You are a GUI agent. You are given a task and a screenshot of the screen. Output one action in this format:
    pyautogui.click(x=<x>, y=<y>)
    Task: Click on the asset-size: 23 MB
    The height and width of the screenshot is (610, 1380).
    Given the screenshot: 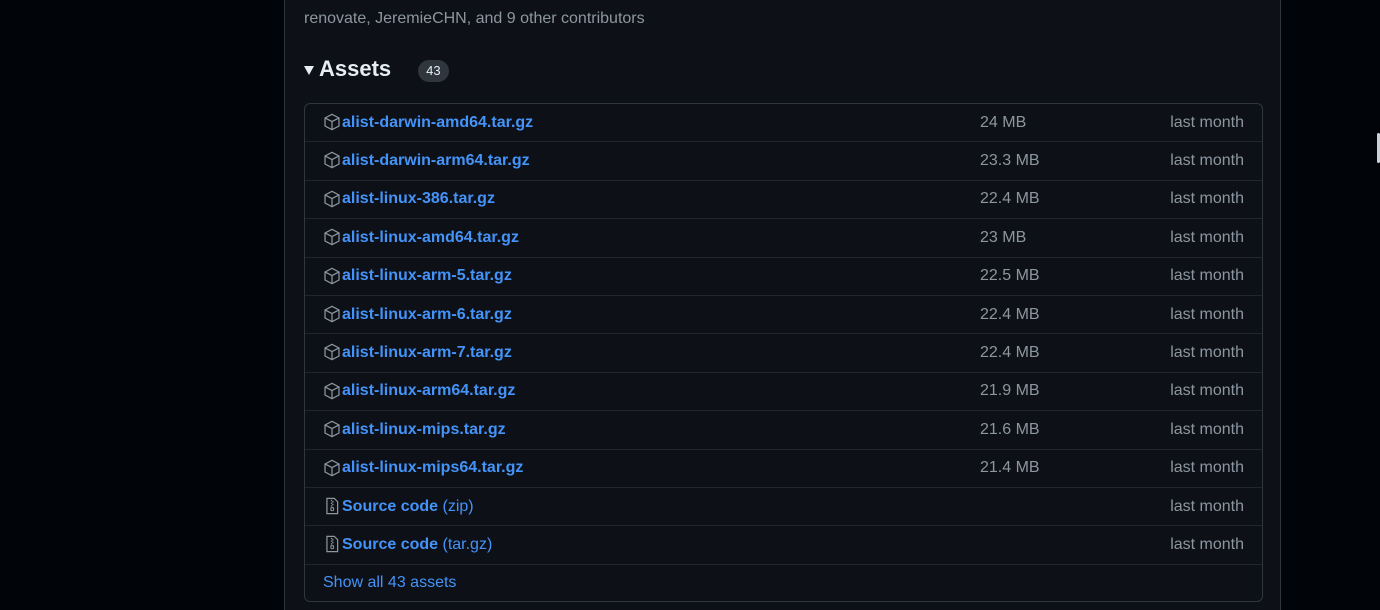 What is the action you would take?
    pyautogui.click(x=1003, y=237)
    